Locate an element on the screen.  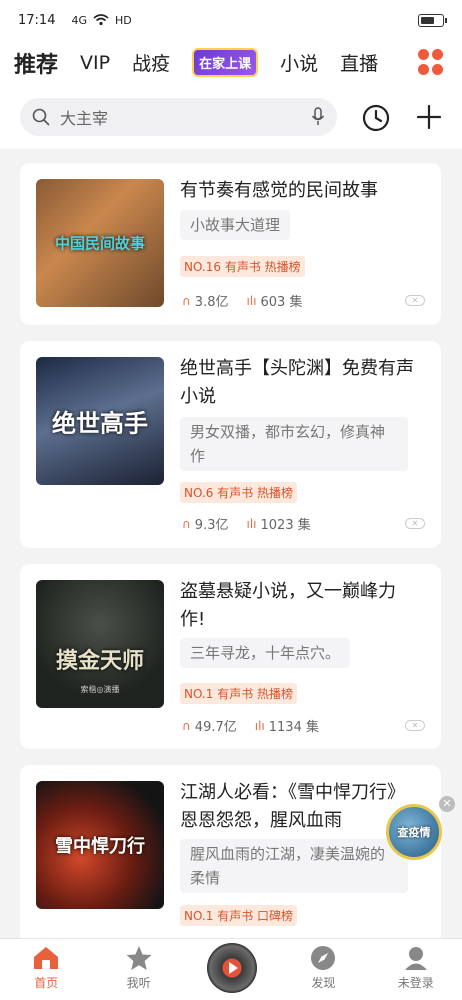
card-desc: 腥风血雨的江湖，凄美温婉的柔情 is located at coordinates (294, 866).